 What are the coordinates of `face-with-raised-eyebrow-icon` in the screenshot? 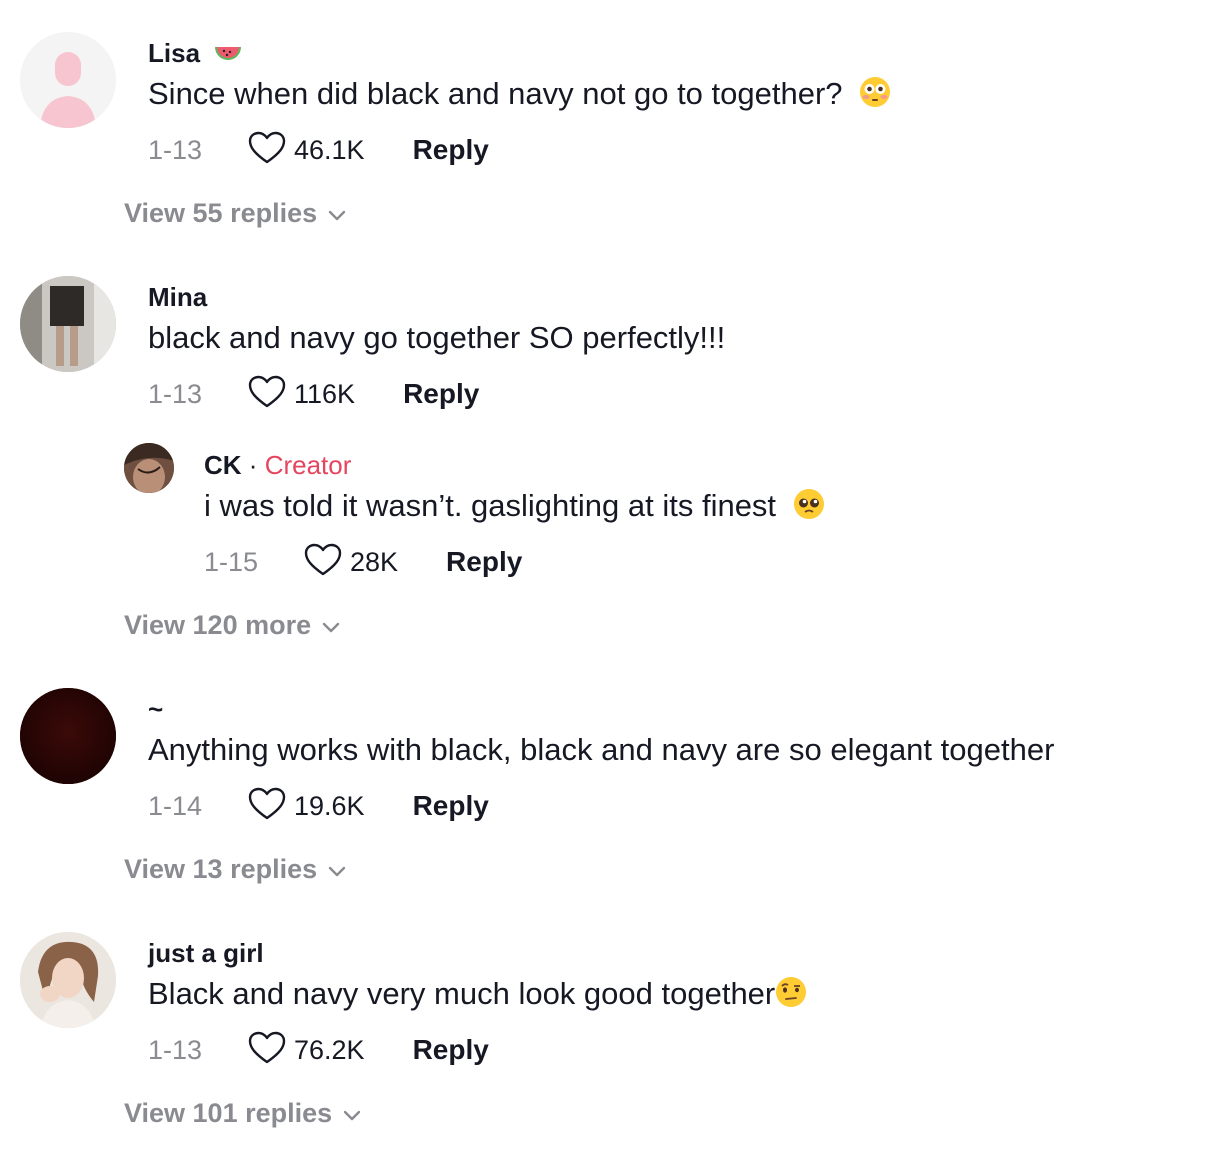 It's located at (791, 996).